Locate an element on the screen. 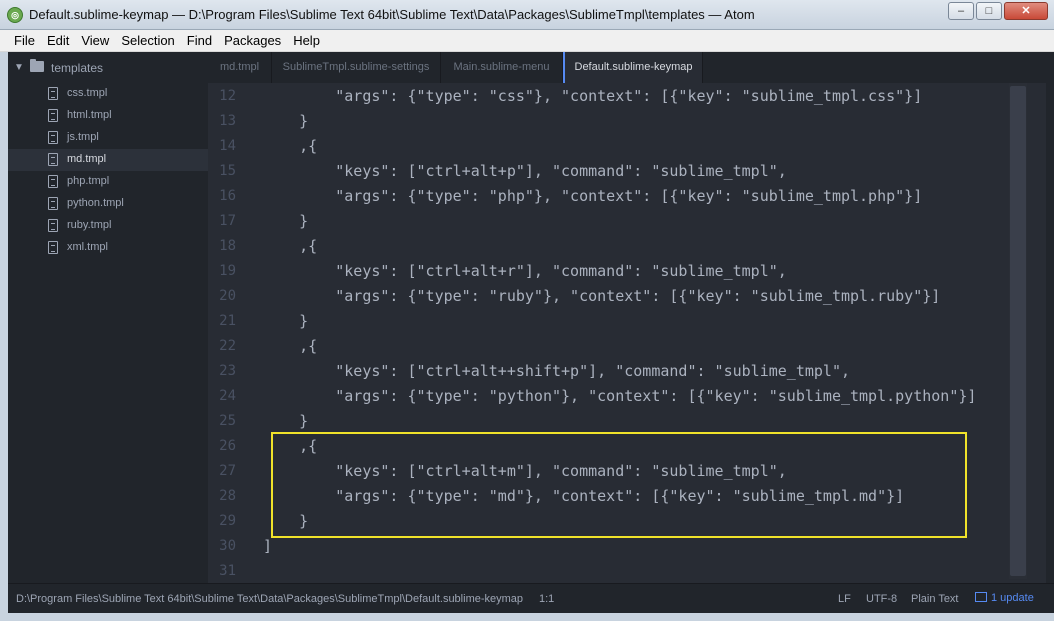  tab-default-keymap: Default.sublime-keymap is located at coordinates (633, 67).